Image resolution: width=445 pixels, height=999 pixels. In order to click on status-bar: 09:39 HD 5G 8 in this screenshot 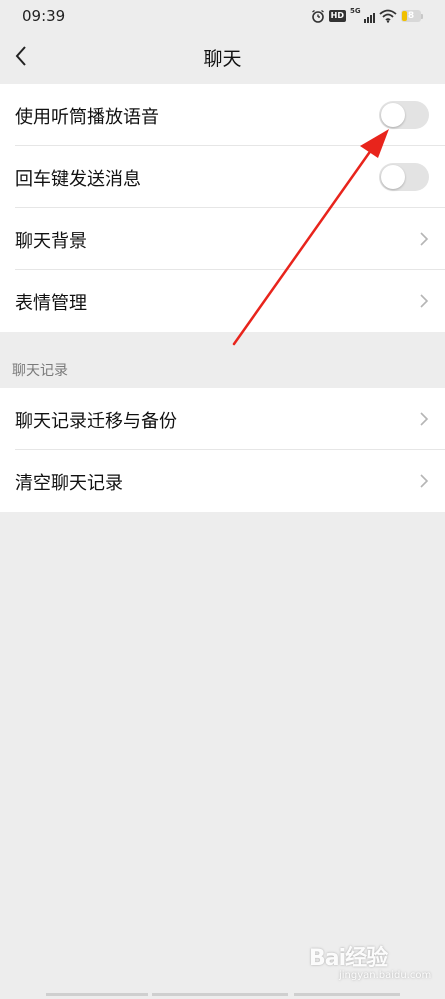, I will do `click(222, 16)`.